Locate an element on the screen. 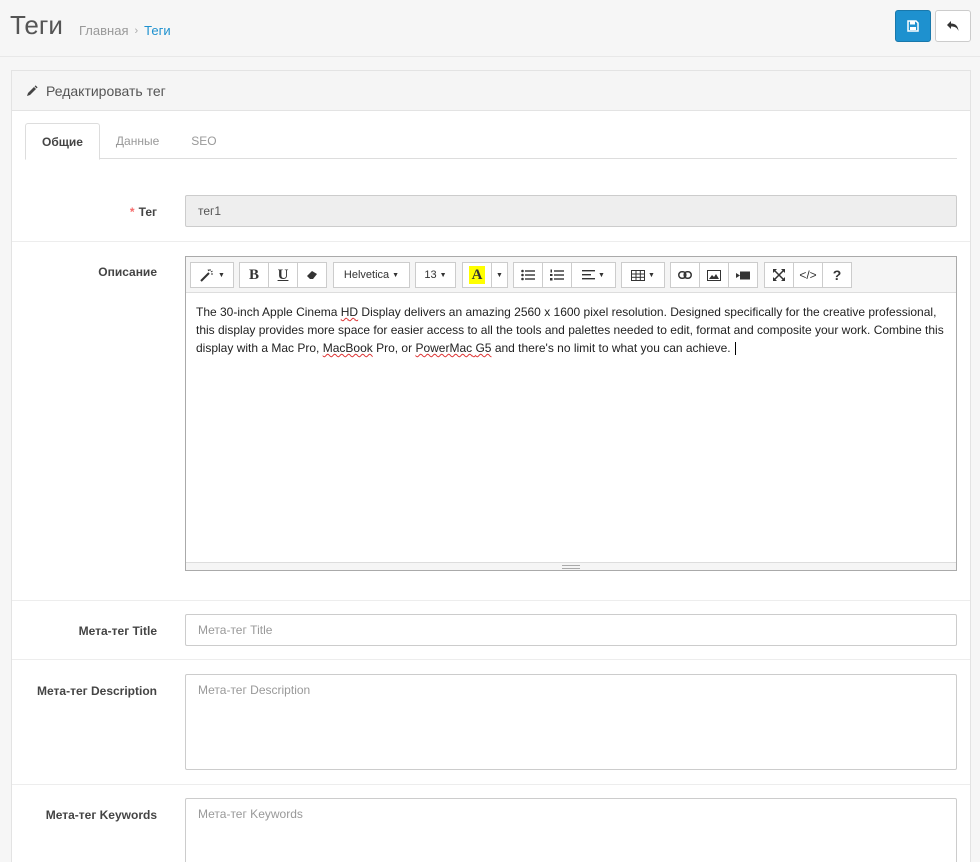 The width and height of the screenshot is (980, 862). magic-wand-icon is located at coordinates (207, 275).